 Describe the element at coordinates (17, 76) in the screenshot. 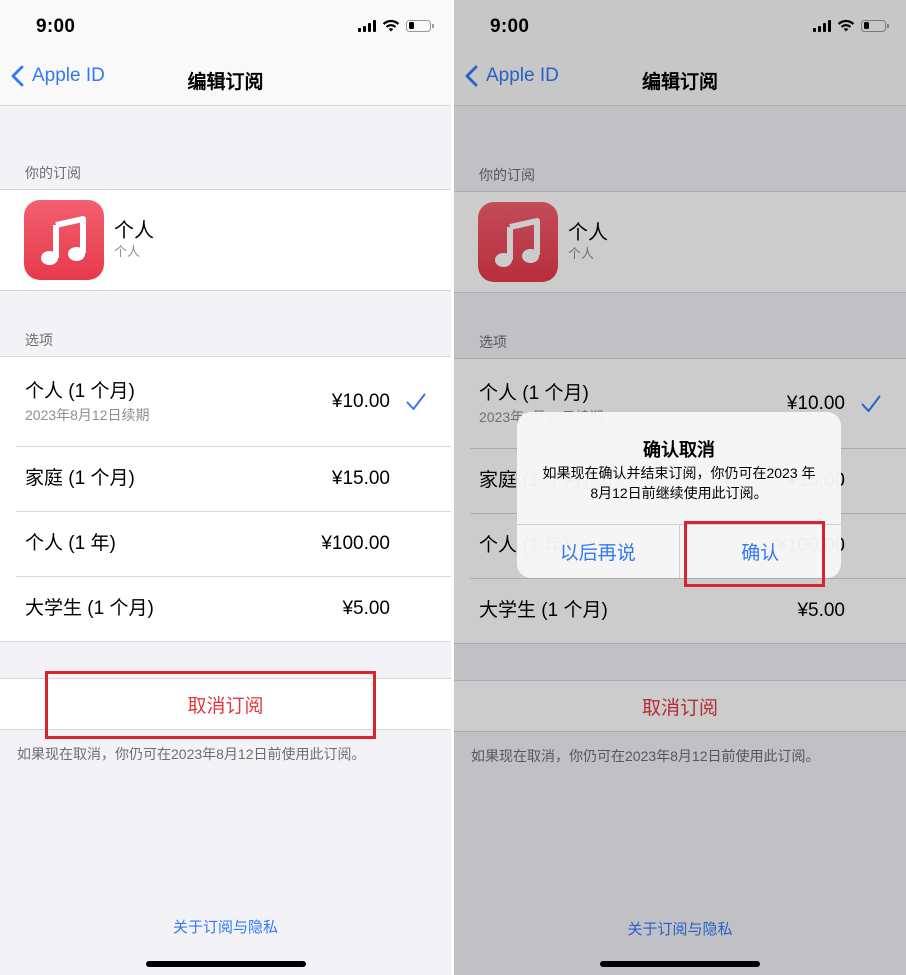

I see `chevron-left-icon` at that location.